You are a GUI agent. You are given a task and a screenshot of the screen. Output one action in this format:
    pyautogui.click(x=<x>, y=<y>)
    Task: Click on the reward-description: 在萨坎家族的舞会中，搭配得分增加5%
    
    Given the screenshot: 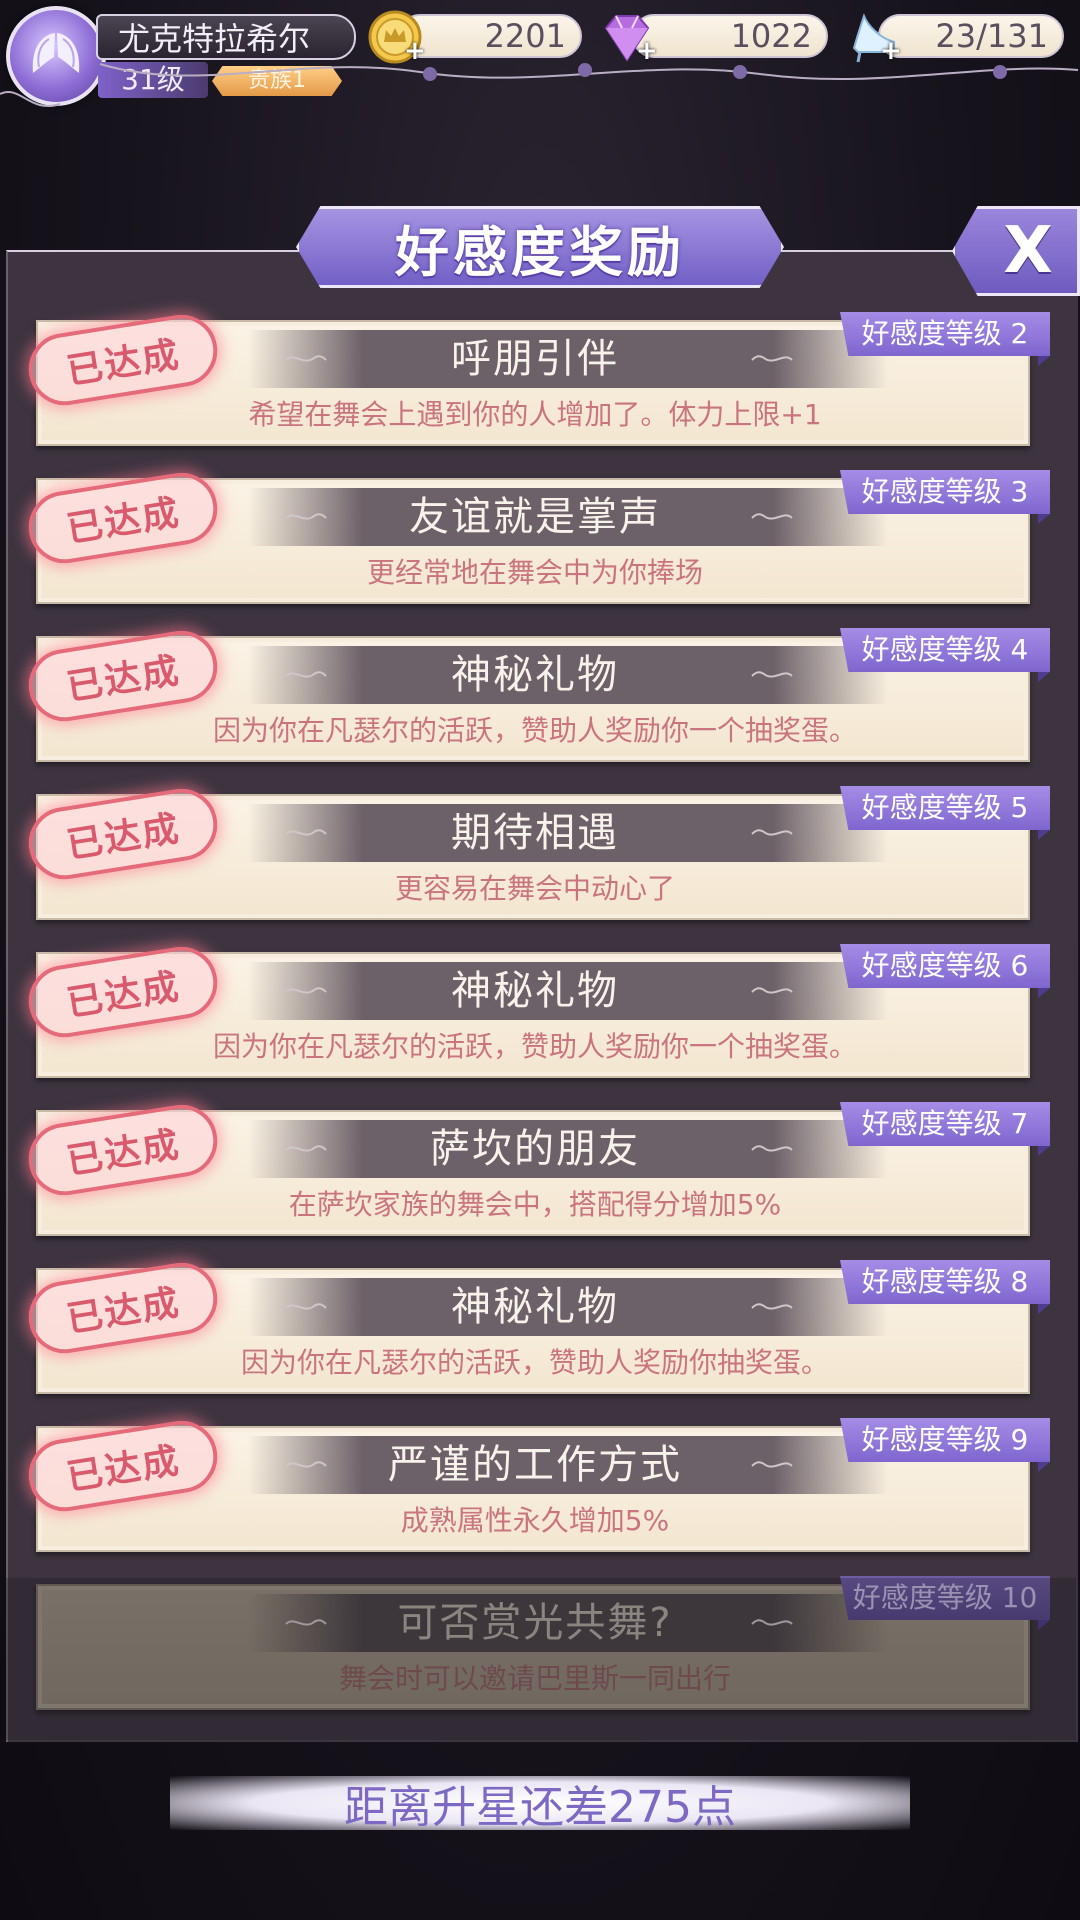 What is the action you would take?
    pyautogui.click(x=535, y=1204)
    